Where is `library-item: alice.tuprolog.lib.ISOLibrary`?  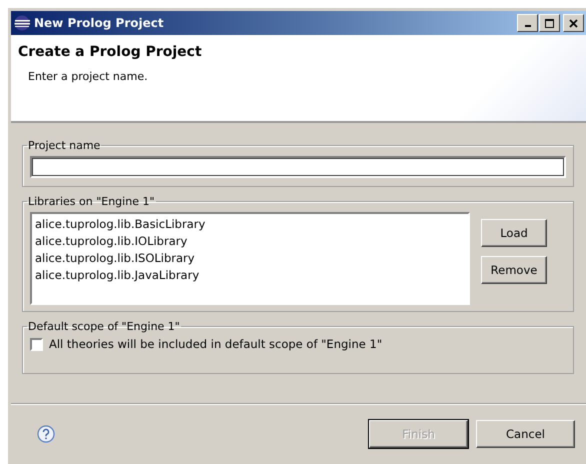
library-item: alice.tuprolog.lib.ISOLibrary is located at coordinates (250, 258).